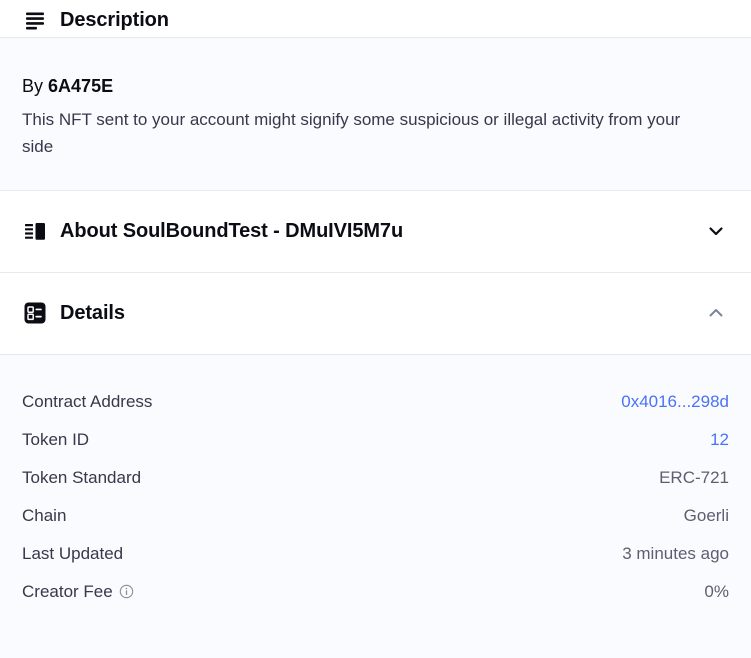 The width and height of the screenshot is (751, 658). Describe the element at coordinates (35, 313) in the screenshot. I see `details-list-icon` at that location.